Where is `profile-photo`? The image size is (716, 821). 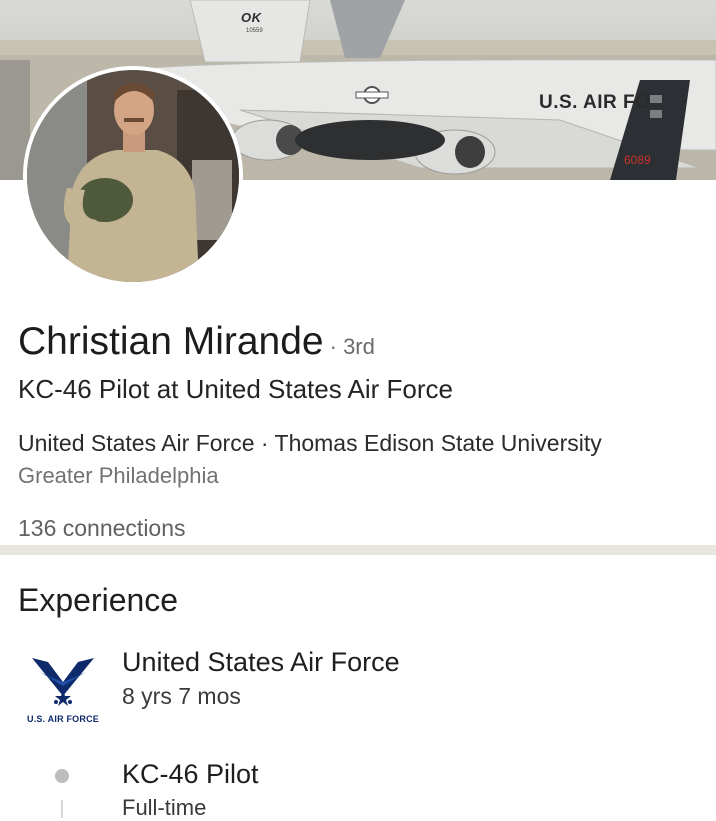 profile-photo is located at coordinates (133, 176).